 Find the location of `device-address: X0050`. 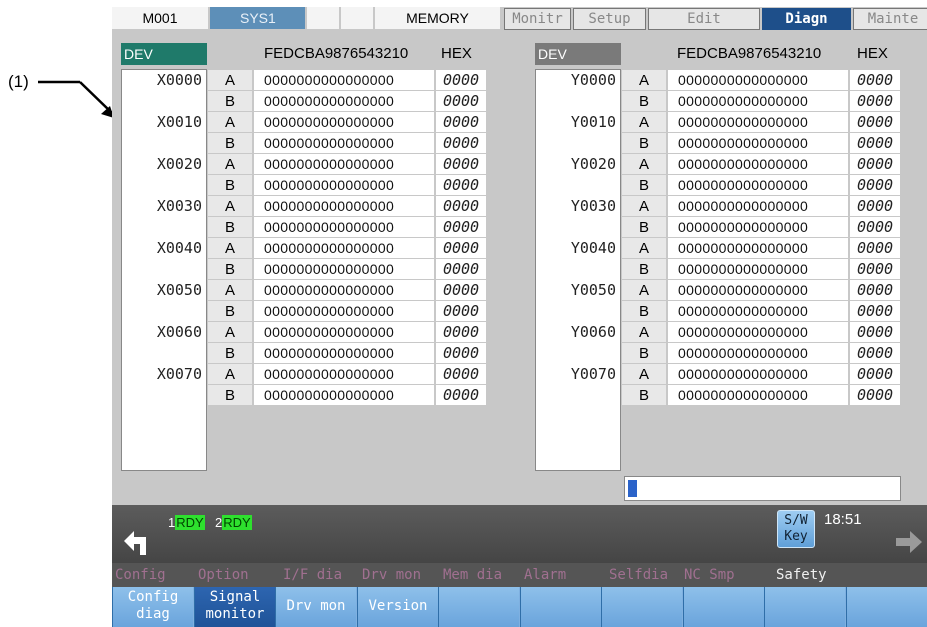

device-address: X0050 is located at coordinates (179, 290).